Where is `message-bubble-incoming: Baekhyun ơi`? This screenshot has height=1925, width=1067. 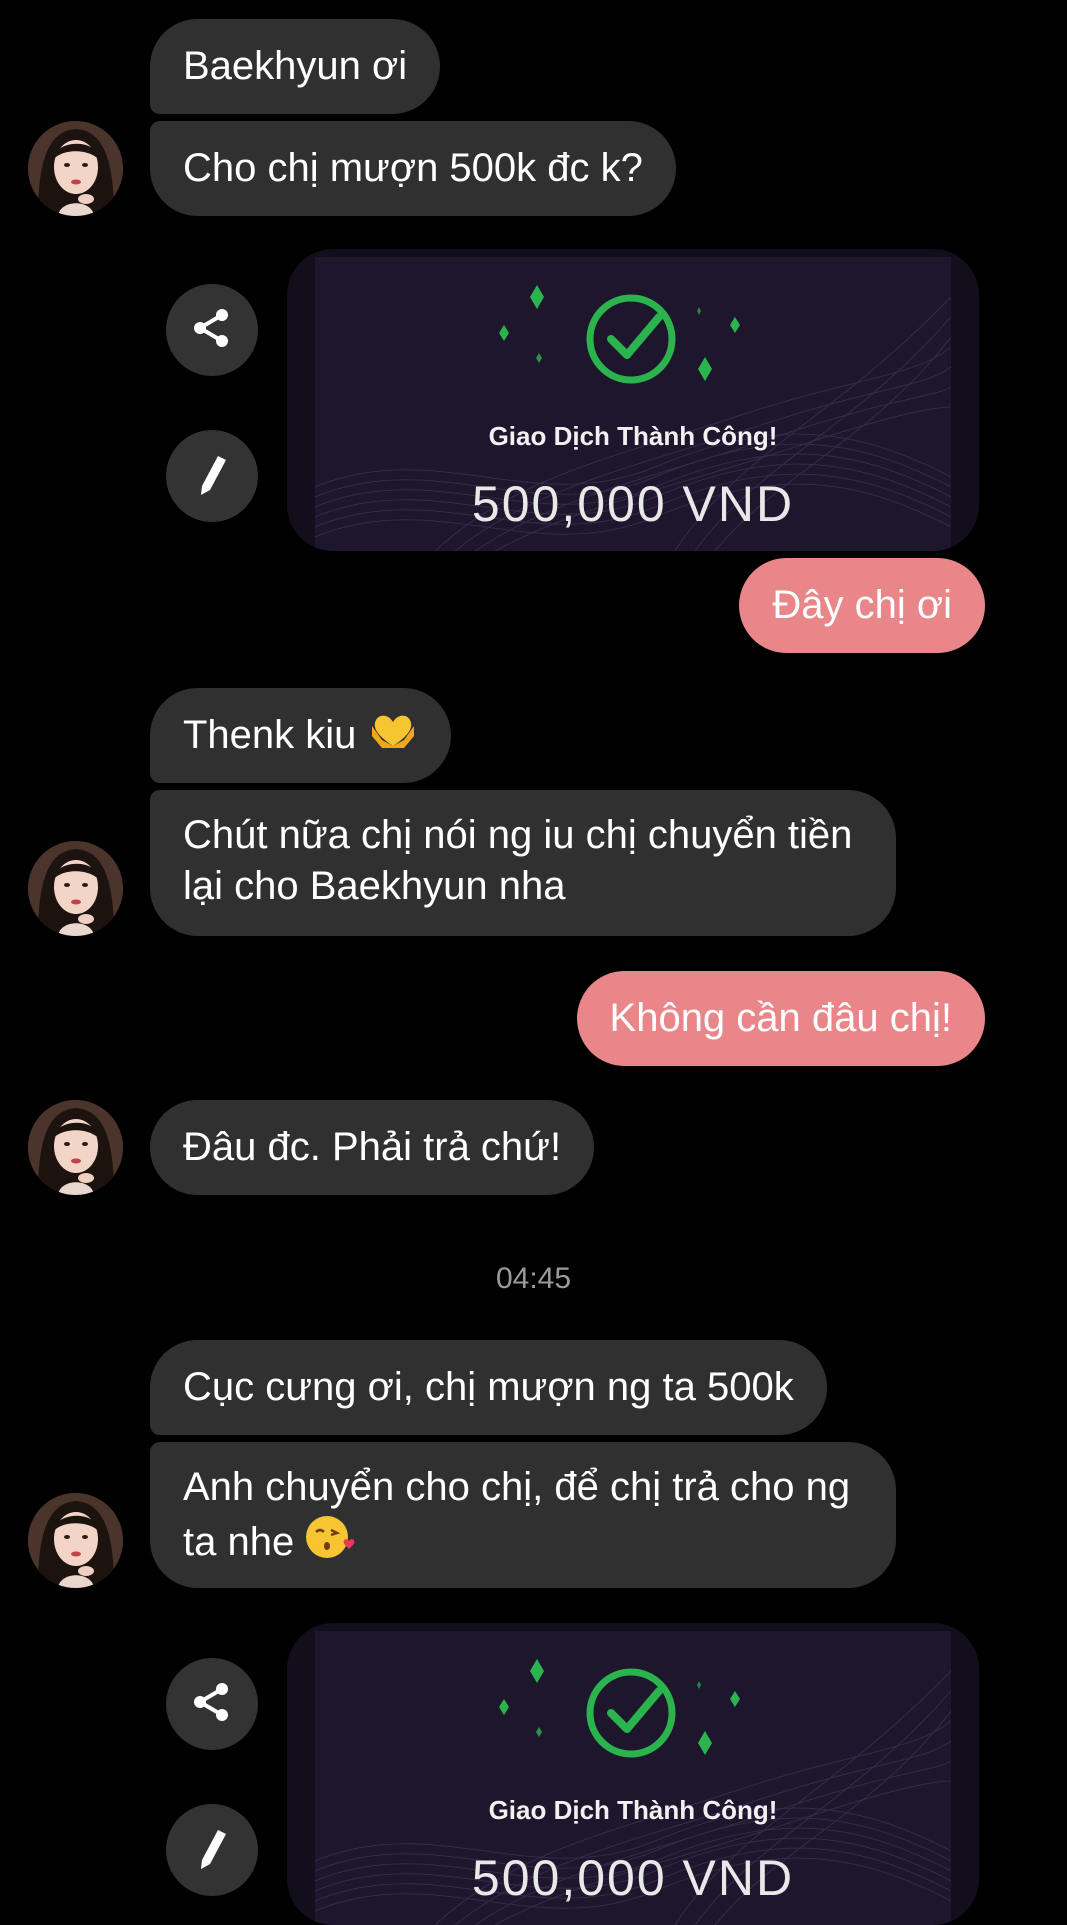
message-bubble-incoming: Baekhyun ơi is located at coordinates (295, 66).